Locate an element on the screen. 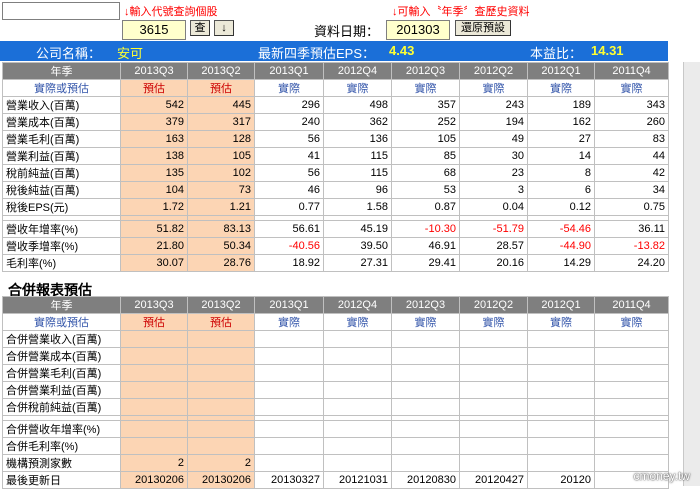 The image size is (700, 489). table-row: 合併毛利率(%) is located at coordinates (335, 446).